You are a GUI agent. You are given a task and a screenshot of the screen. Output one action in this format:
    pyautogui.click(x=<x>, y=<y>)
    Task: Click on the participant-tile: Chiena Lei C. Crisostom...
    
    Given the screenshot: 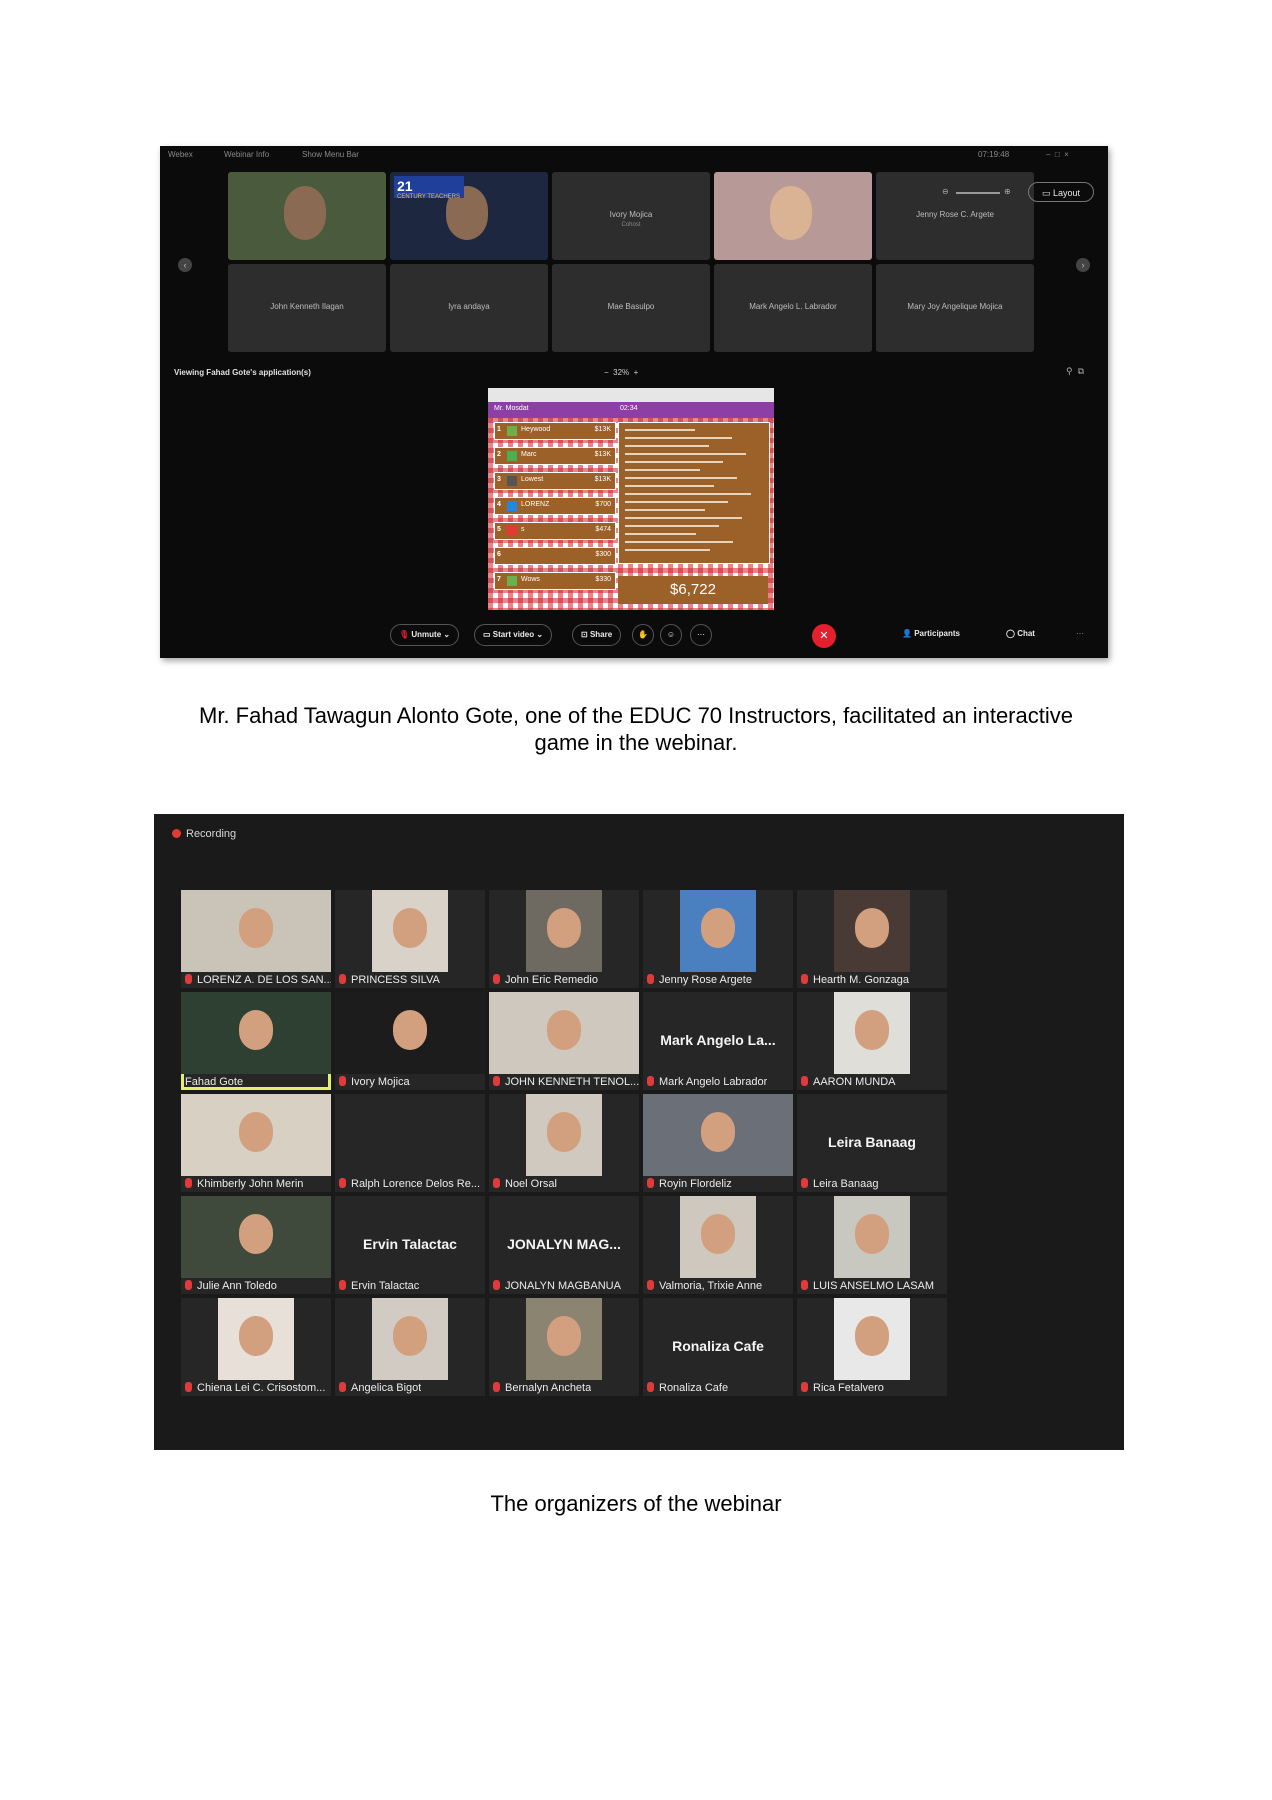 What is the action you would take?
    pyautogui.click(x=256, y=1347)
    